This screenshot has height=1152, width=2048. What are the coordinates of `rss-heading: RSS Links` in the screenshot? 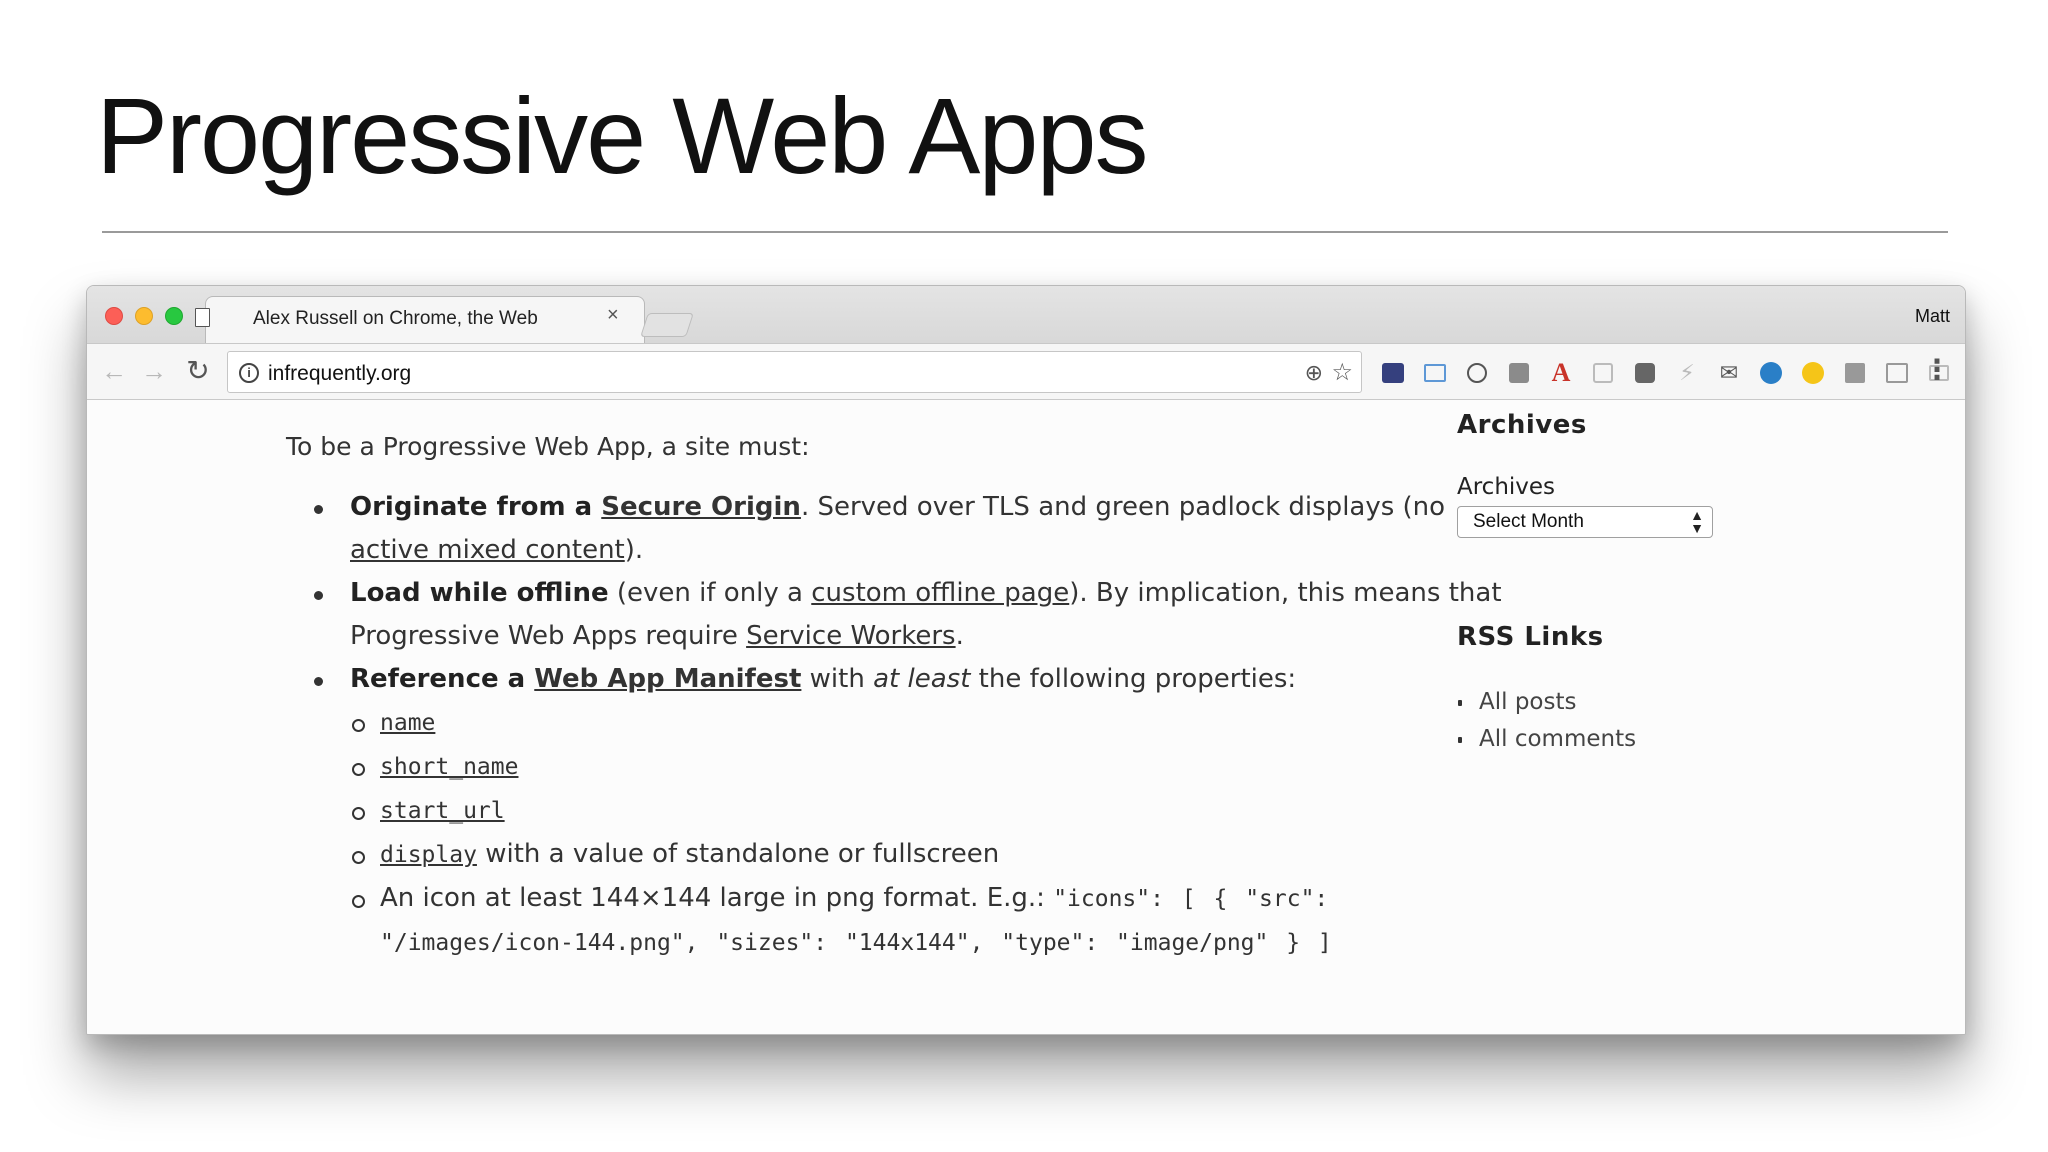 It's located at (1530, 637).